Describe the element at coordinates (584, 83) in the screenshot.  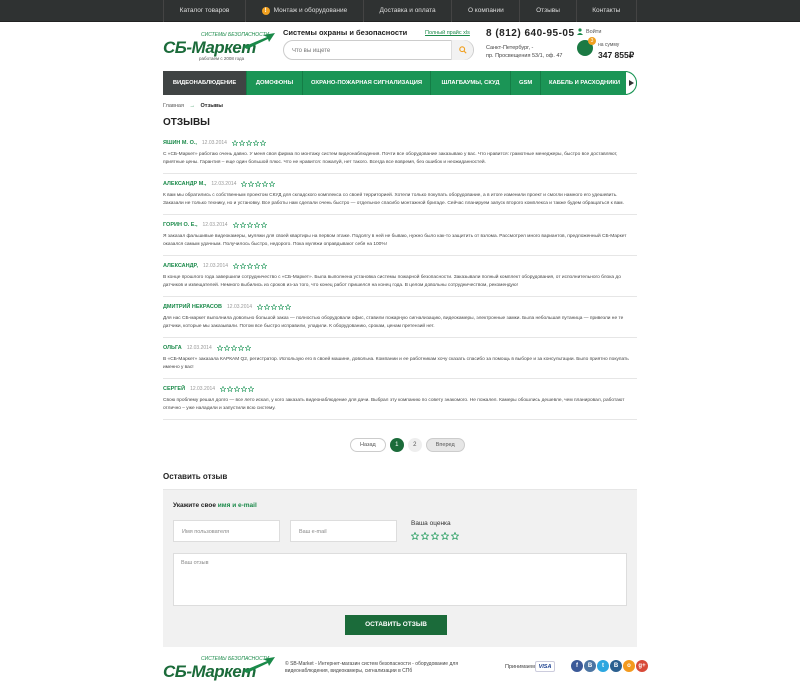
I see `nav-cable: КАБЕЛЬ И РАСХОДНИКИ` at that location.